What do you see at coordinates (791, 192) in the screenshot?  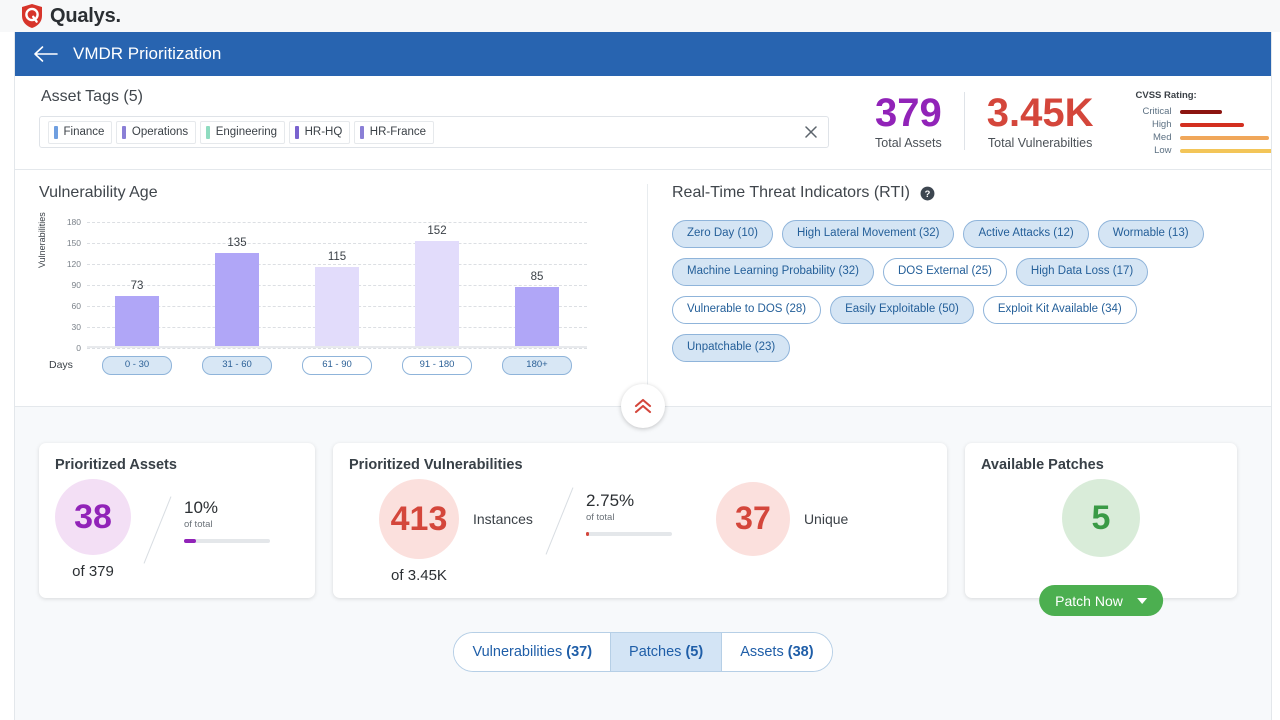 I see `rti-title: Real-Time Threat Indicators (RTI)` at bounding box center [791, 192].